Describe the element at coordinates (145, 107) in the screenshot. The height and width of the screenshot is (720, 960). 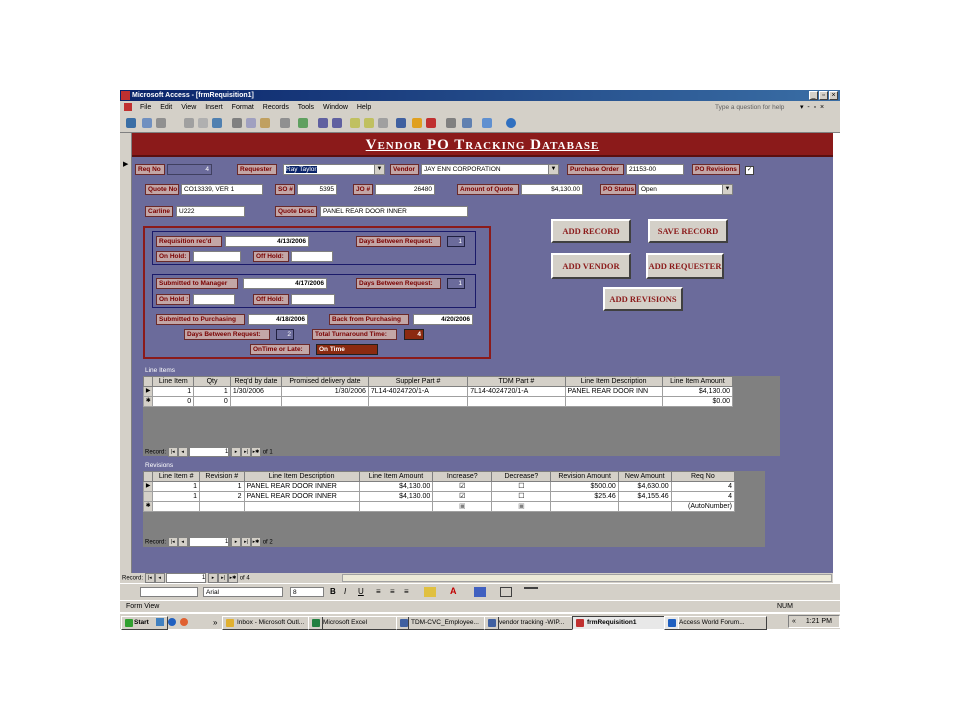
I see `menu-file: File` at that location.